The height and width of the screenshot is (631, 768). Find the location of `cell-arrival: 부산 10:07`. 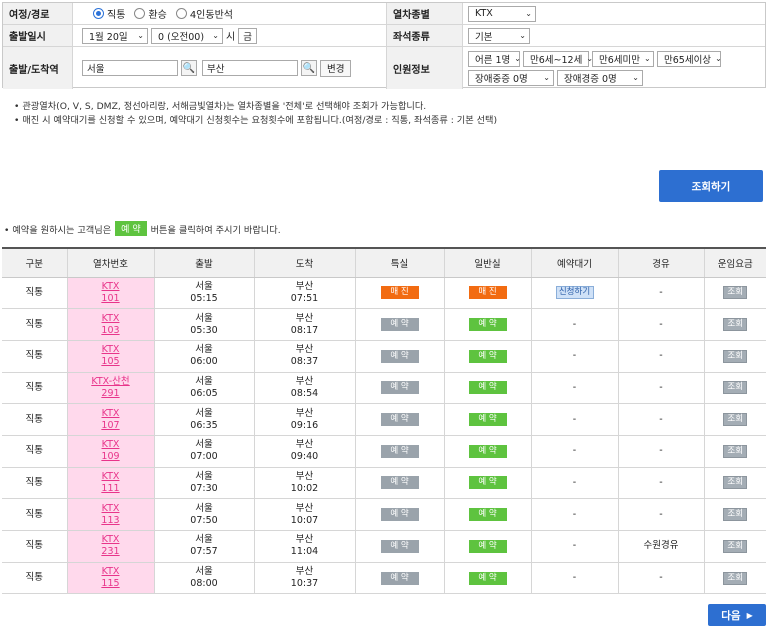

cell-arrival: 부산 10:07 is located at coordinates (305, 514).